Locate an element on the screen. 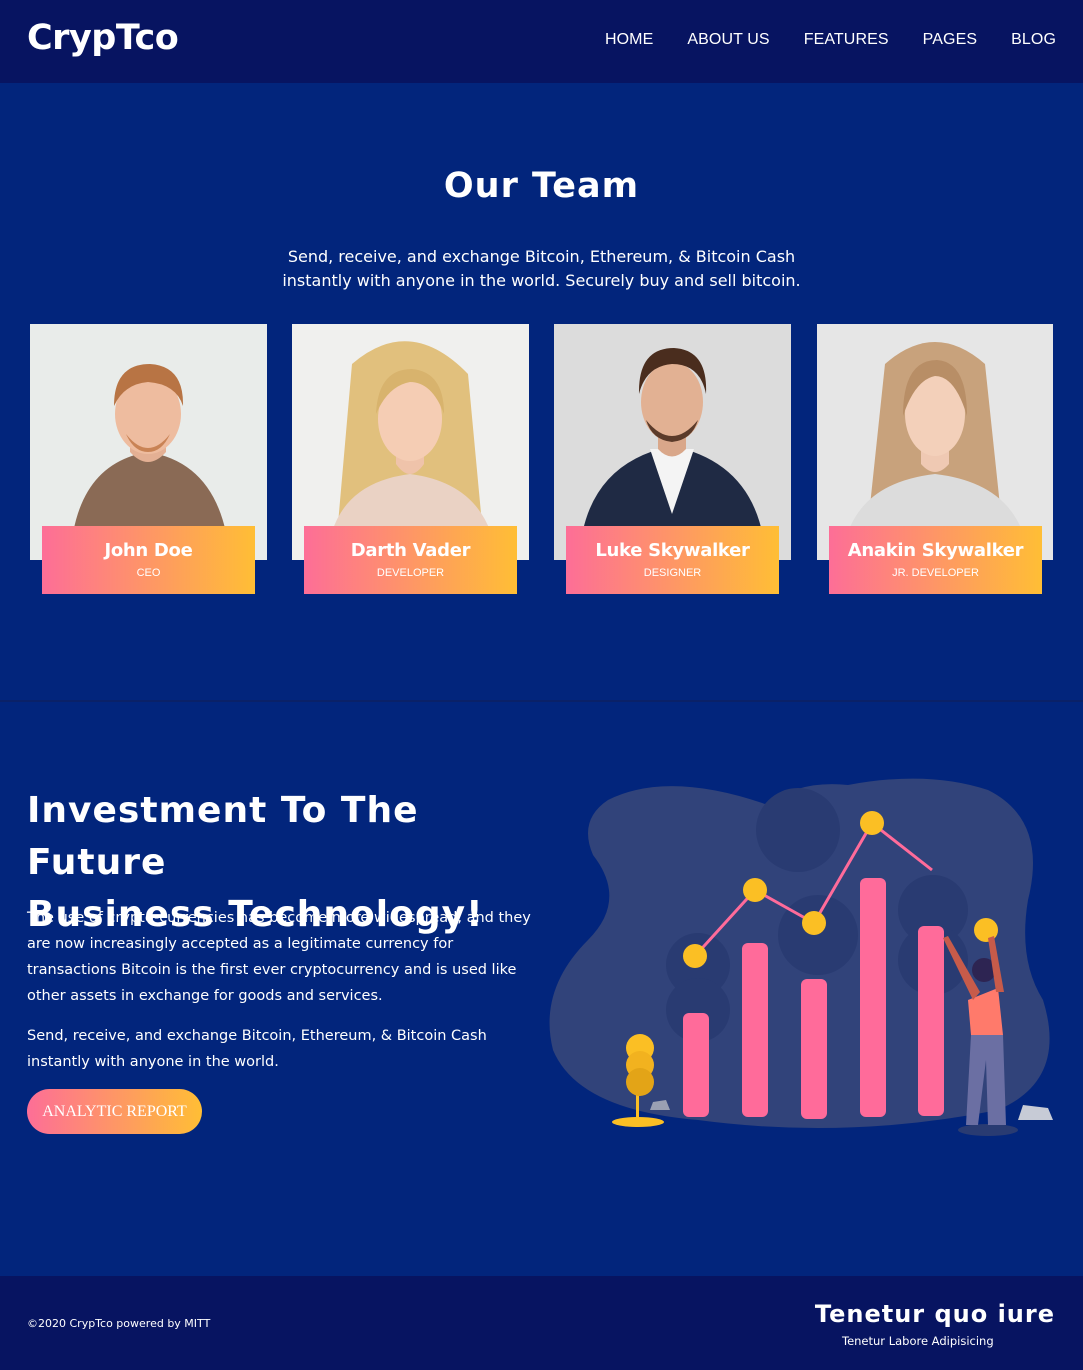 This screenshot has height=1370, width=1083. member-name: Anakin Skywalker is located at coordinates (935, 550).